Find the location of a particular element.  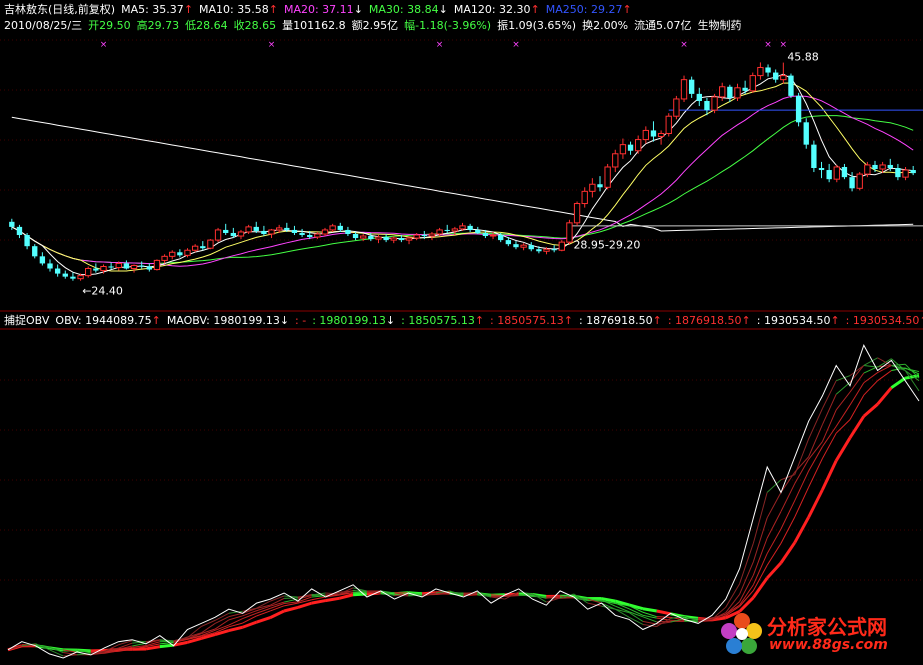

obv-text: : 1850575.13 is located at coordinates (527, 320).